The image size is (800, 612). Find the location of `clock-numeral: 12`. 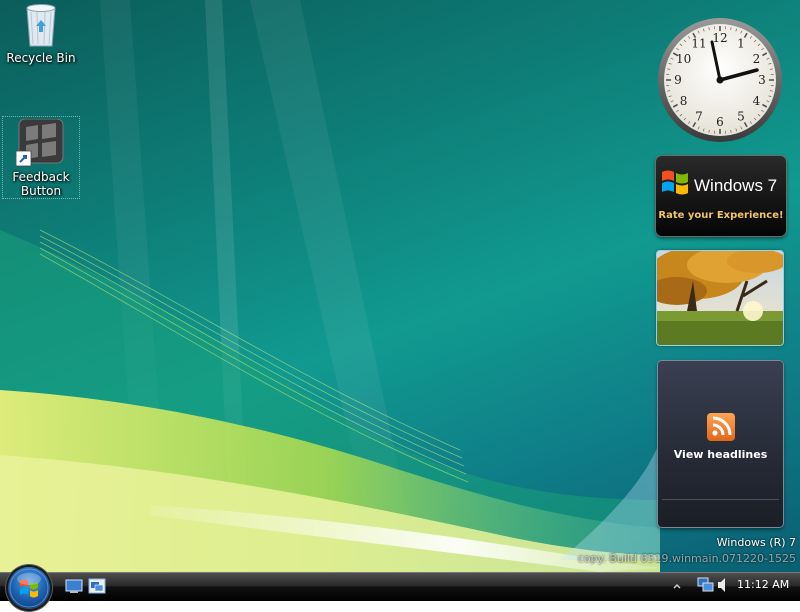

clock-numeral: 12 is located at coordinates (719, 38).